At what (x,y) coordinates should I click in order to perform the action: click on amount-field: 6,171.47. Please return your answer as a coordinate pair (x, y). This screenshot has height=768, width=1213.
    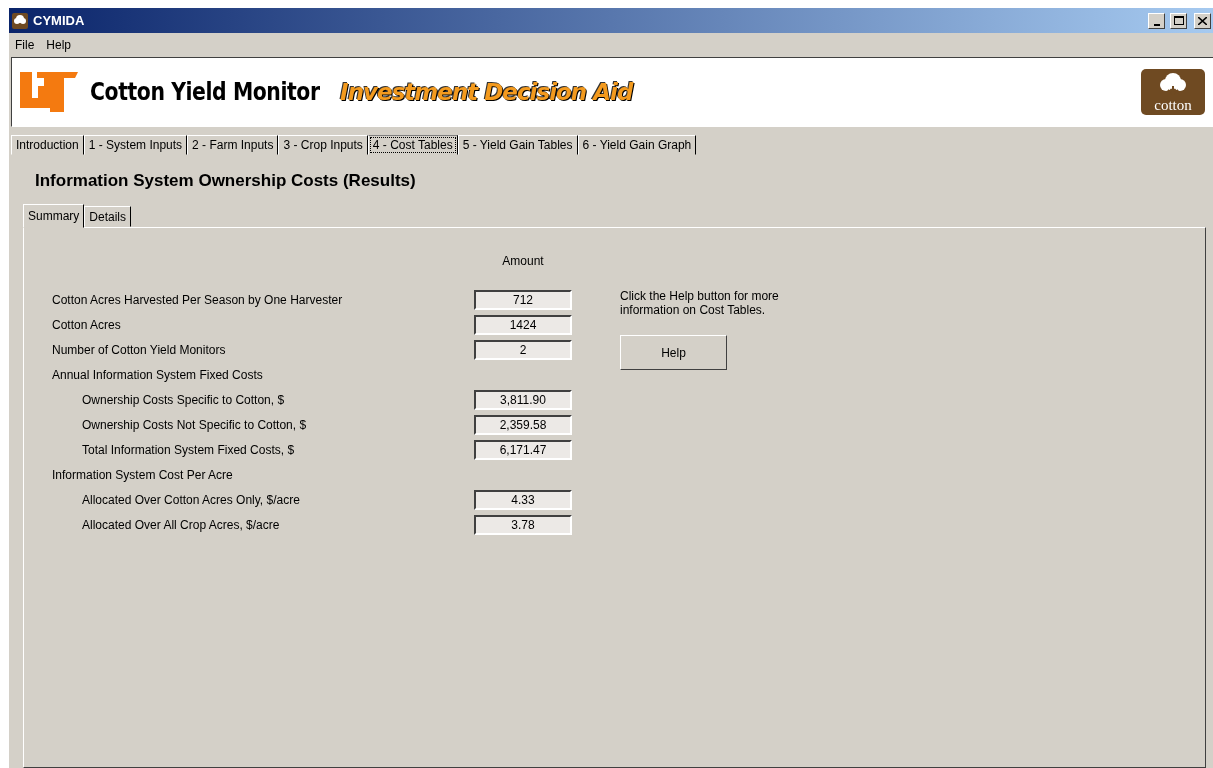
    Looking at the image, I should click on (523, 449).